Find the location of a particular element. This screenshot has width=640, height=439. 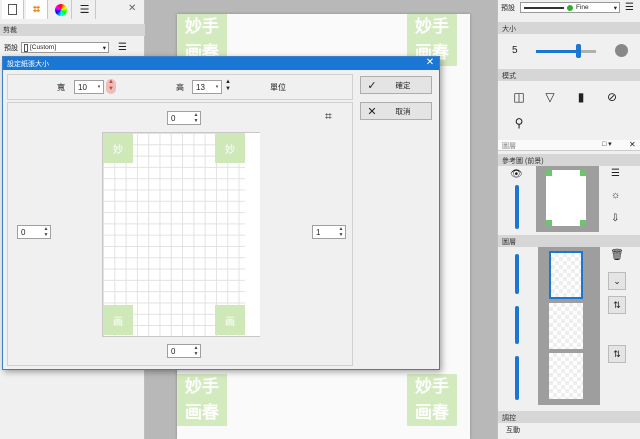

margin-top-input: 0 ▲ ▼ is located at coordinates (184, 118).